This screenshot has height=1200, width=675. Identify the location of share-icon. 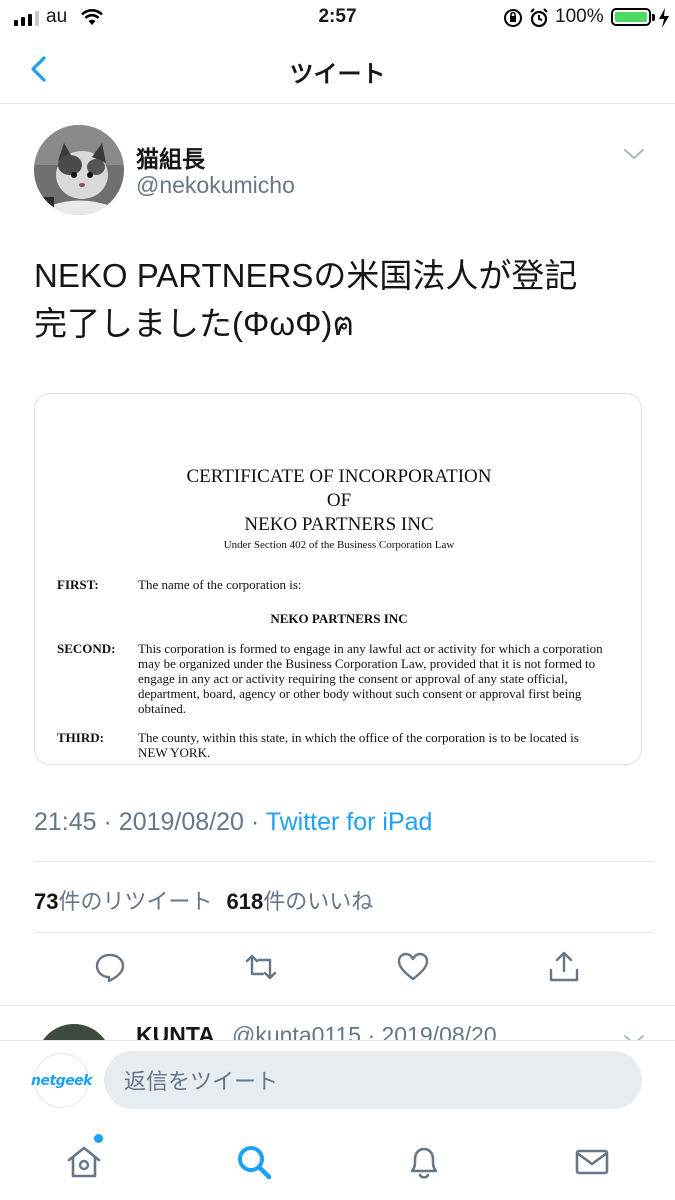
(564, 967).